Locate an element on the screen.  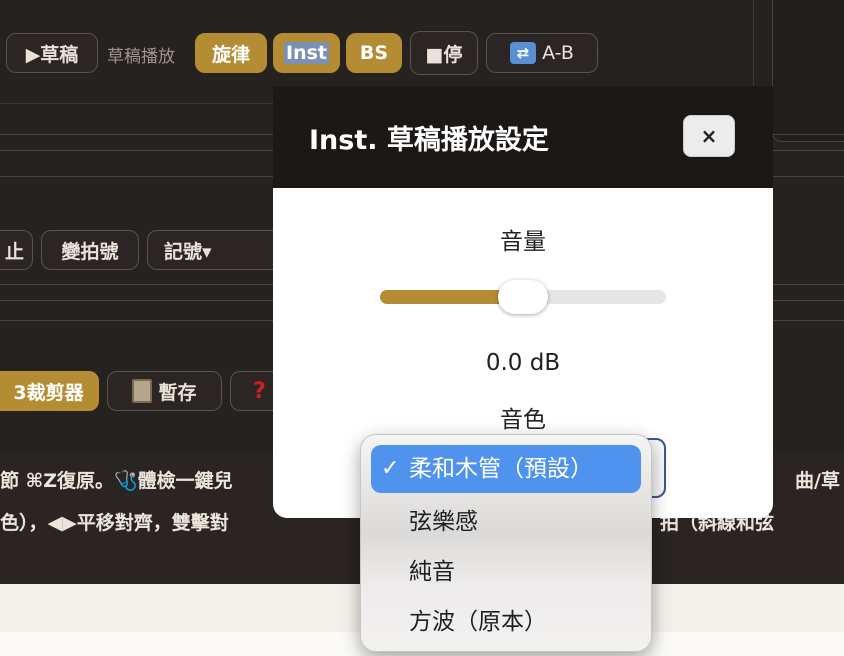
clipboard-icon is located at coordinates (142, 391).